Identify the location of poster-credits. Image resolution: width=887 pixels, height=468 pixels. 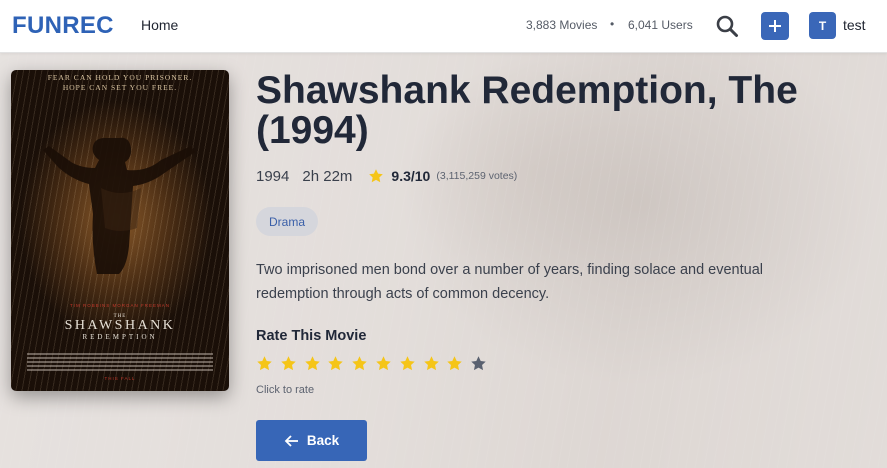
(120, 363).